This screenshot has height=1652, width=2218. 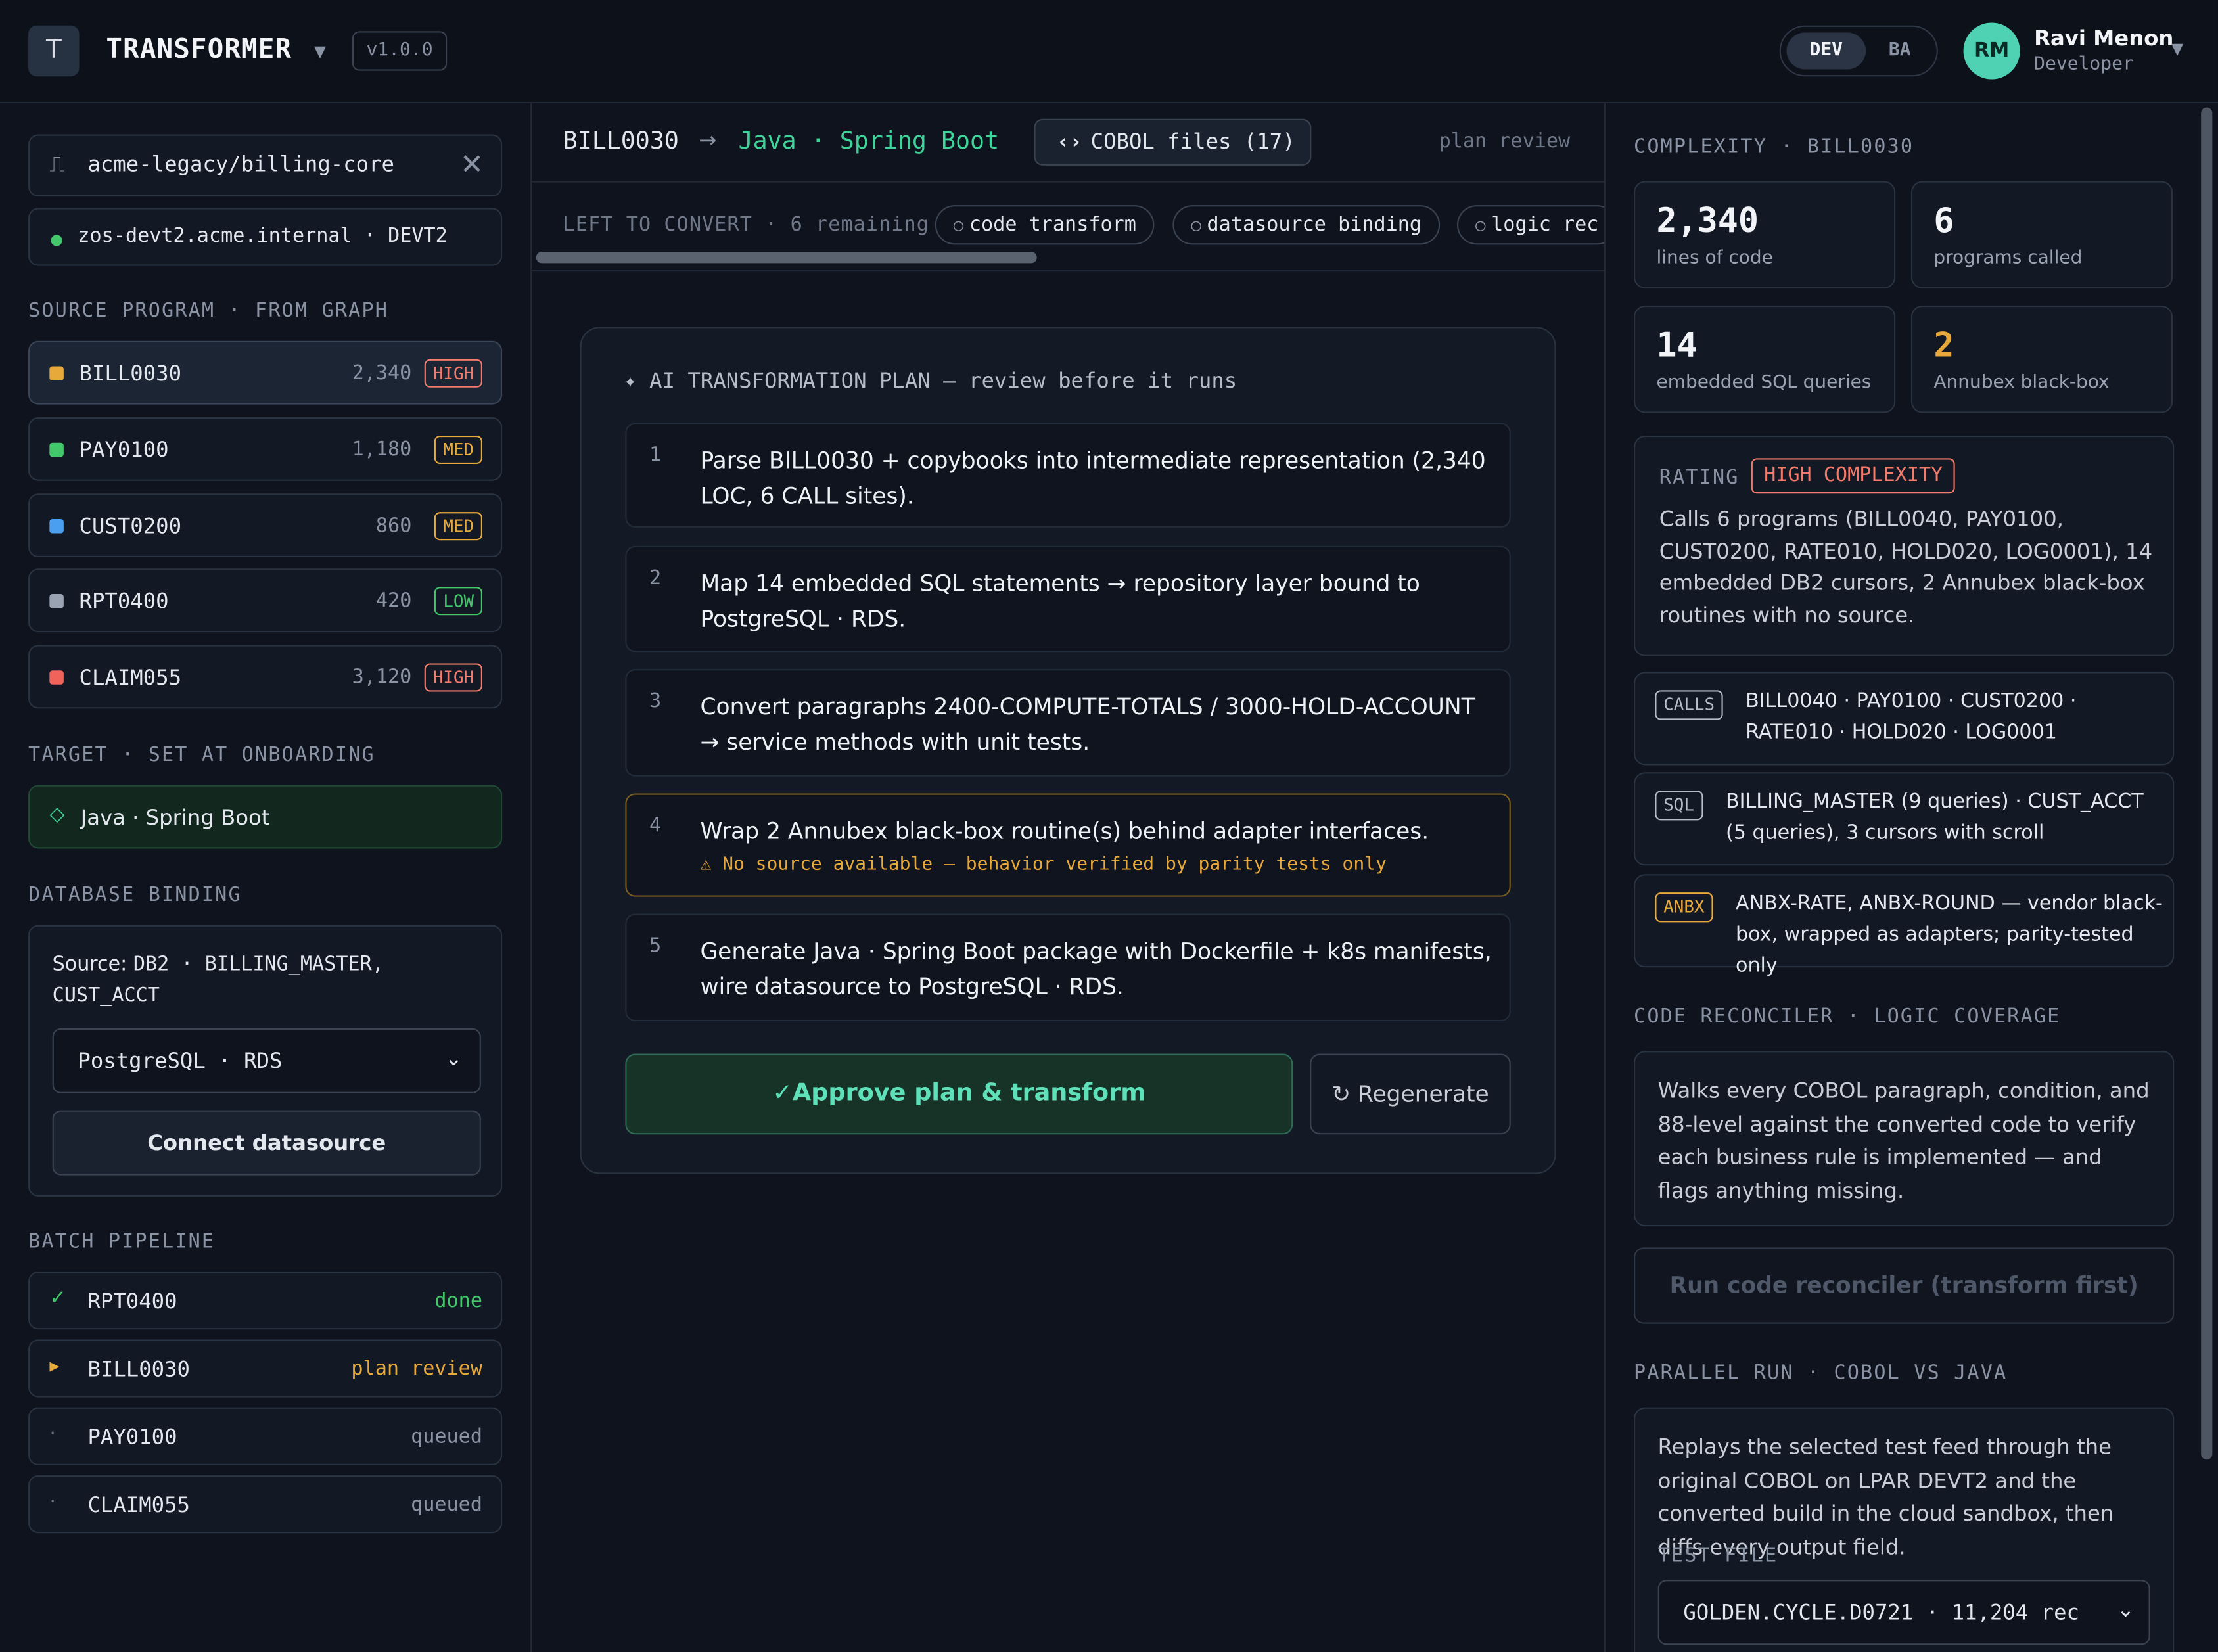 I want to click on complexity-badge: LOW, so click(x=458, y=601).